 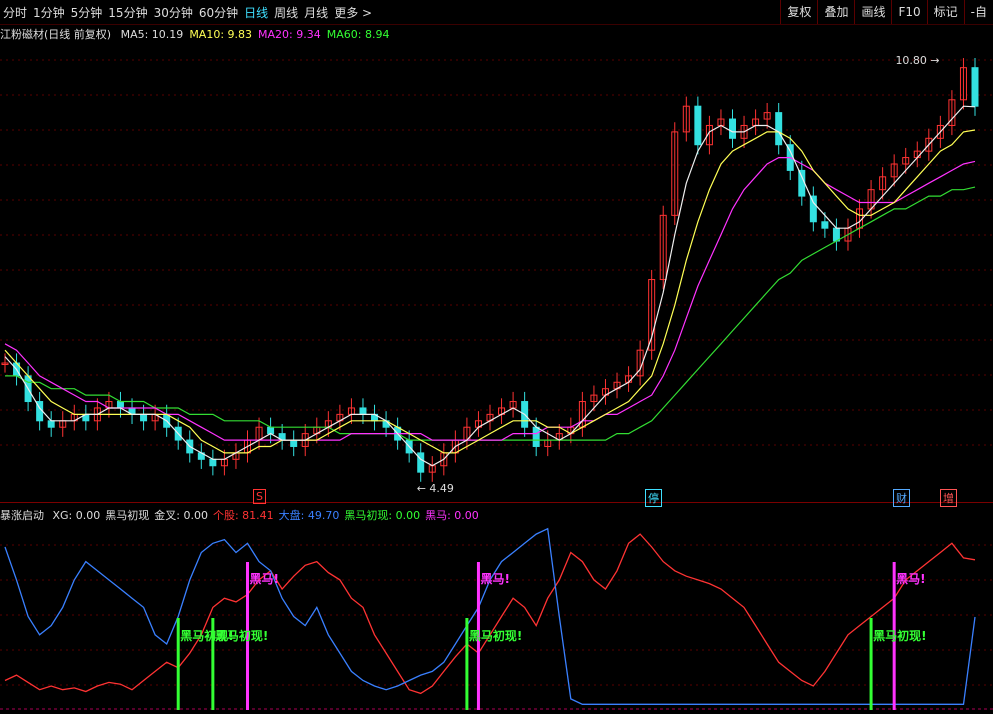 I want to click on chuxian-signal-label-1: 黑马初现!, so click(x=241, y=636).